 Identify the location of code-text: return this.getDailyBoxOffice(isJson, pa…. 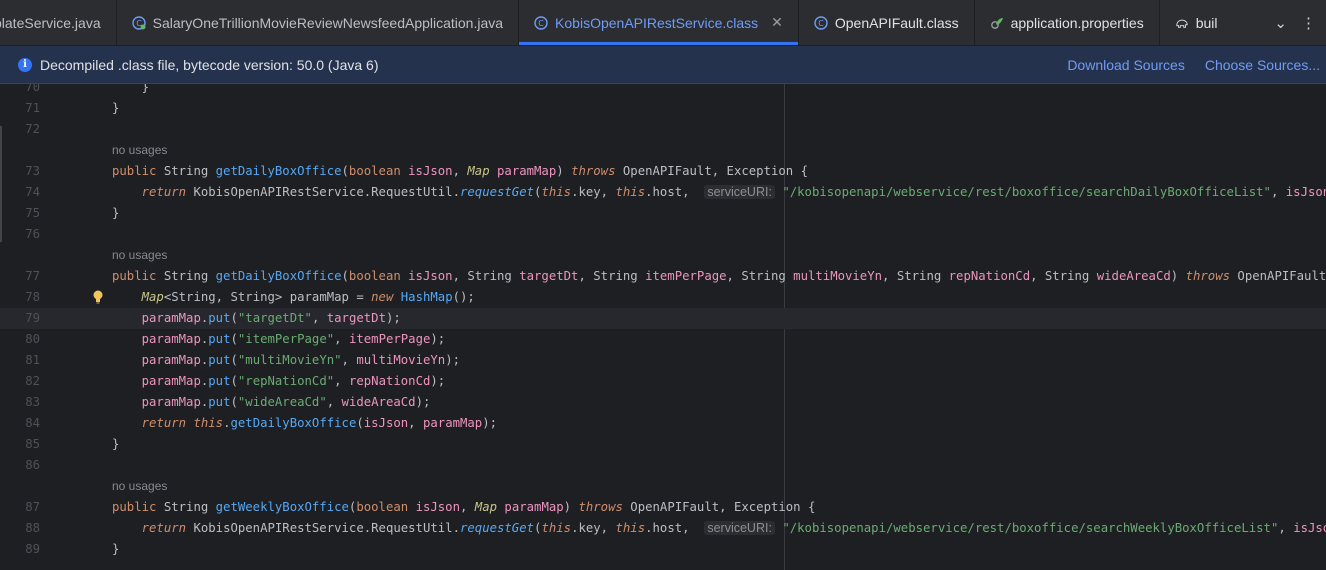
(319, 423).